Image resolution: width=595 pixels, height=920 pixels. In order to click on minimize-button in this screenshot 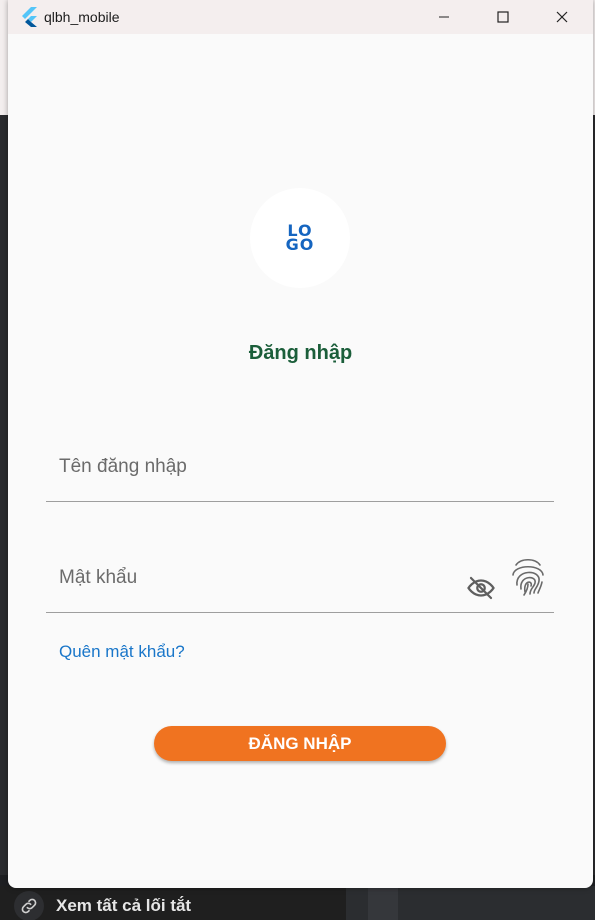, I will do `click(444, 17)`.